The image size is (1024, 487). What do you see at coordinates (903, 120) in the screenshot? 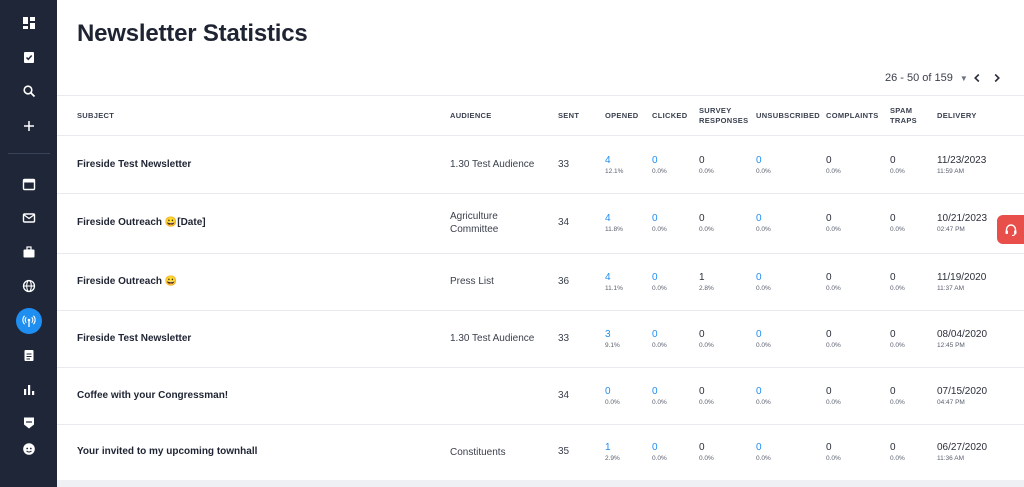
I see `column-header-spam-line2: TRAPS` at bounding box center [903, 120].